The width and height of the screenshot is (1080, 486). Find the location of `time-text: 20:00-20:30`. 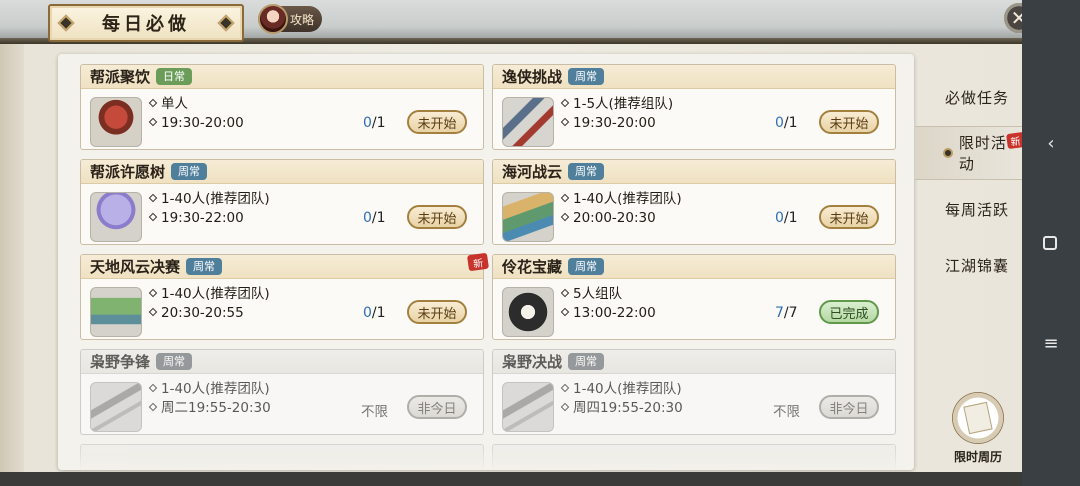

time-text: 20:00-20:30 is located at coordinates (614, 218).